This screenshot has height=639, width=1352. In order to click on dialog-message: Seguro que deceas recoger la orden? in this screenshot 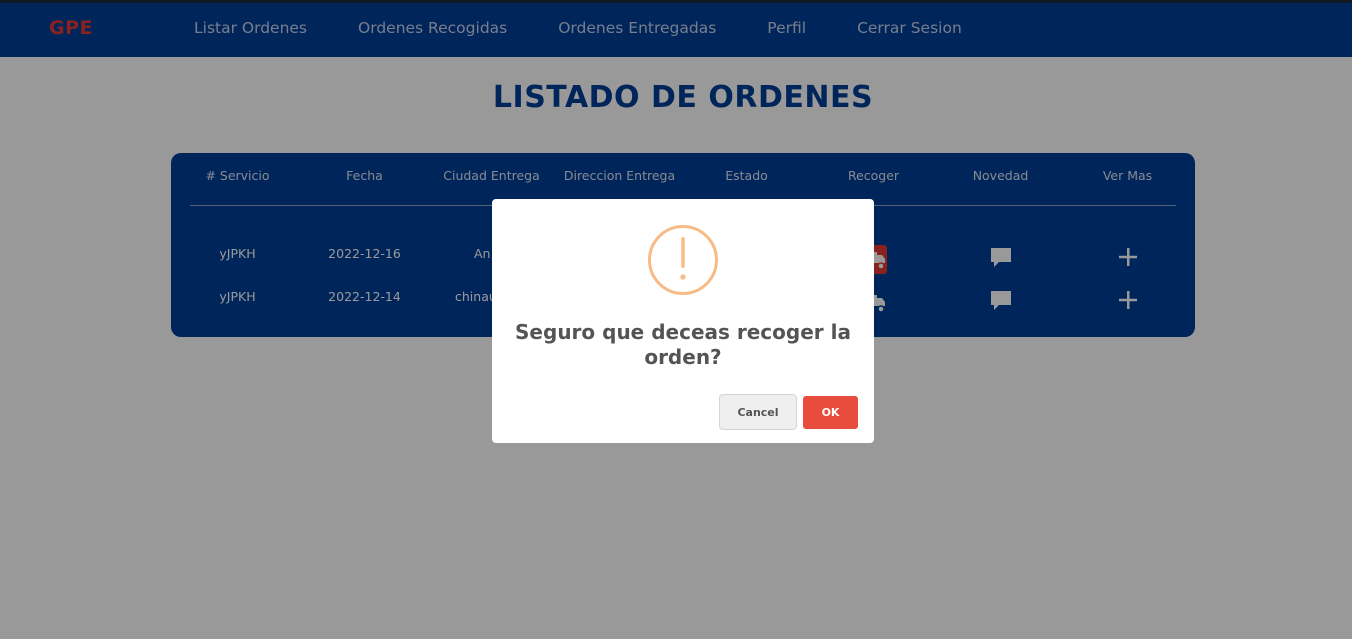, I will do `click(683, 344)`.